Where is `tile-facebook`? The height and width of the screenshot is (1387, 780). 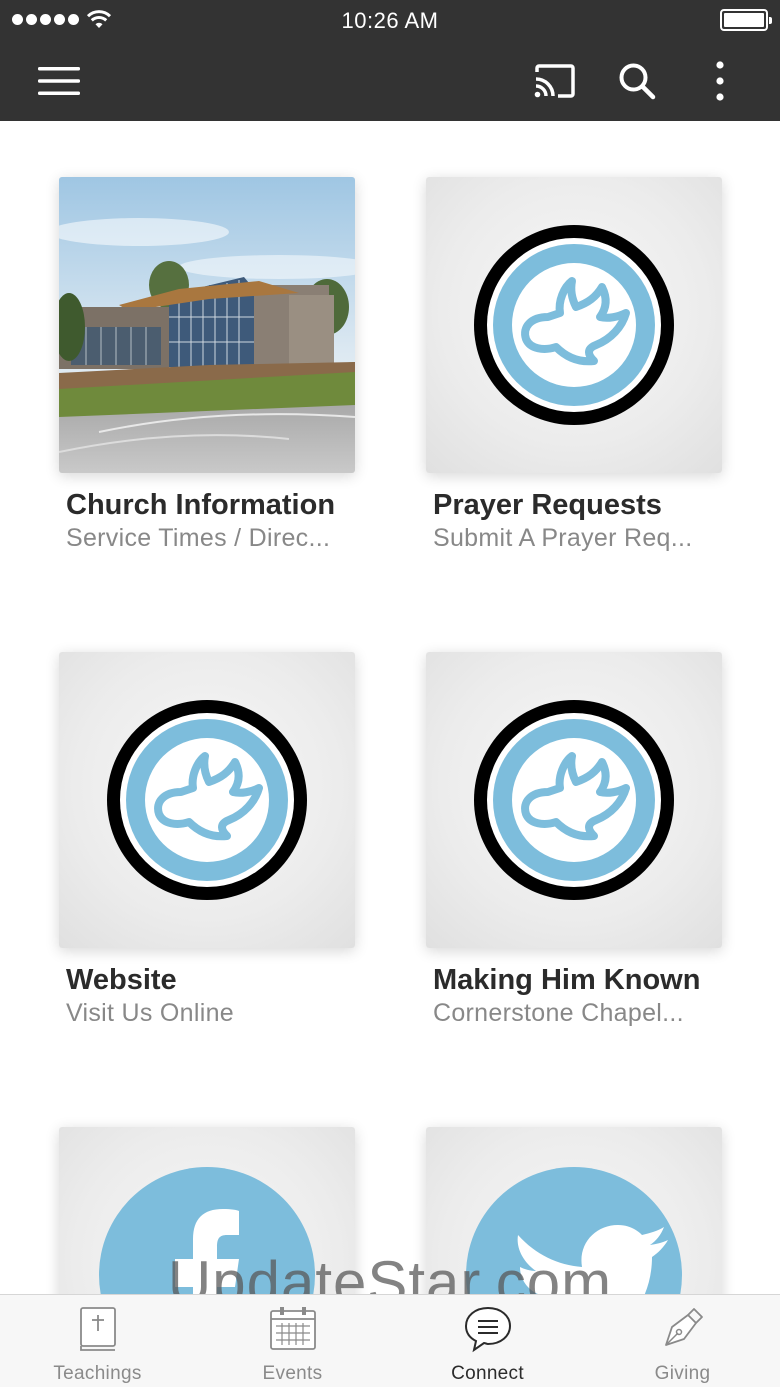 tile-facebook is located at coordinates (207, 1210).